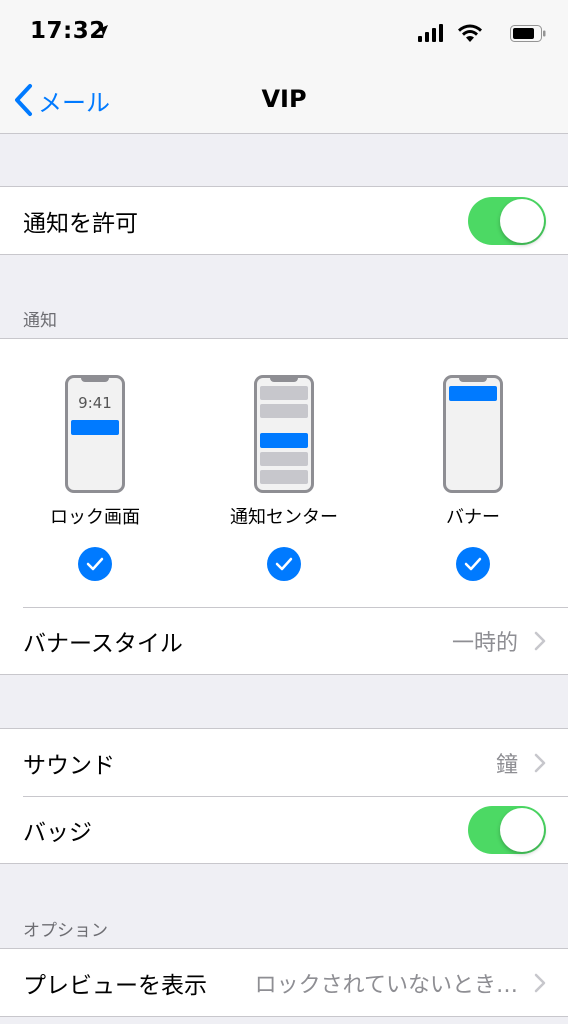  I want to click on banner-option: バナー, so click(473, 478).